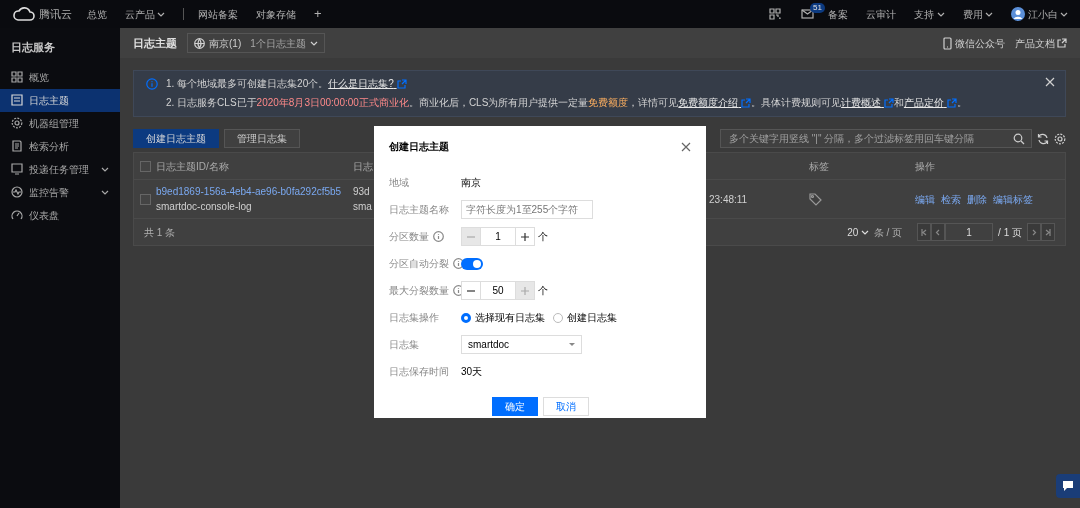 Image resolution: width=1080 pixels, height=508 pixels. What do you see at coordinates (819, 166) in the screenshot?
I see `column-header: 标签` at bounding box center [819, 166].